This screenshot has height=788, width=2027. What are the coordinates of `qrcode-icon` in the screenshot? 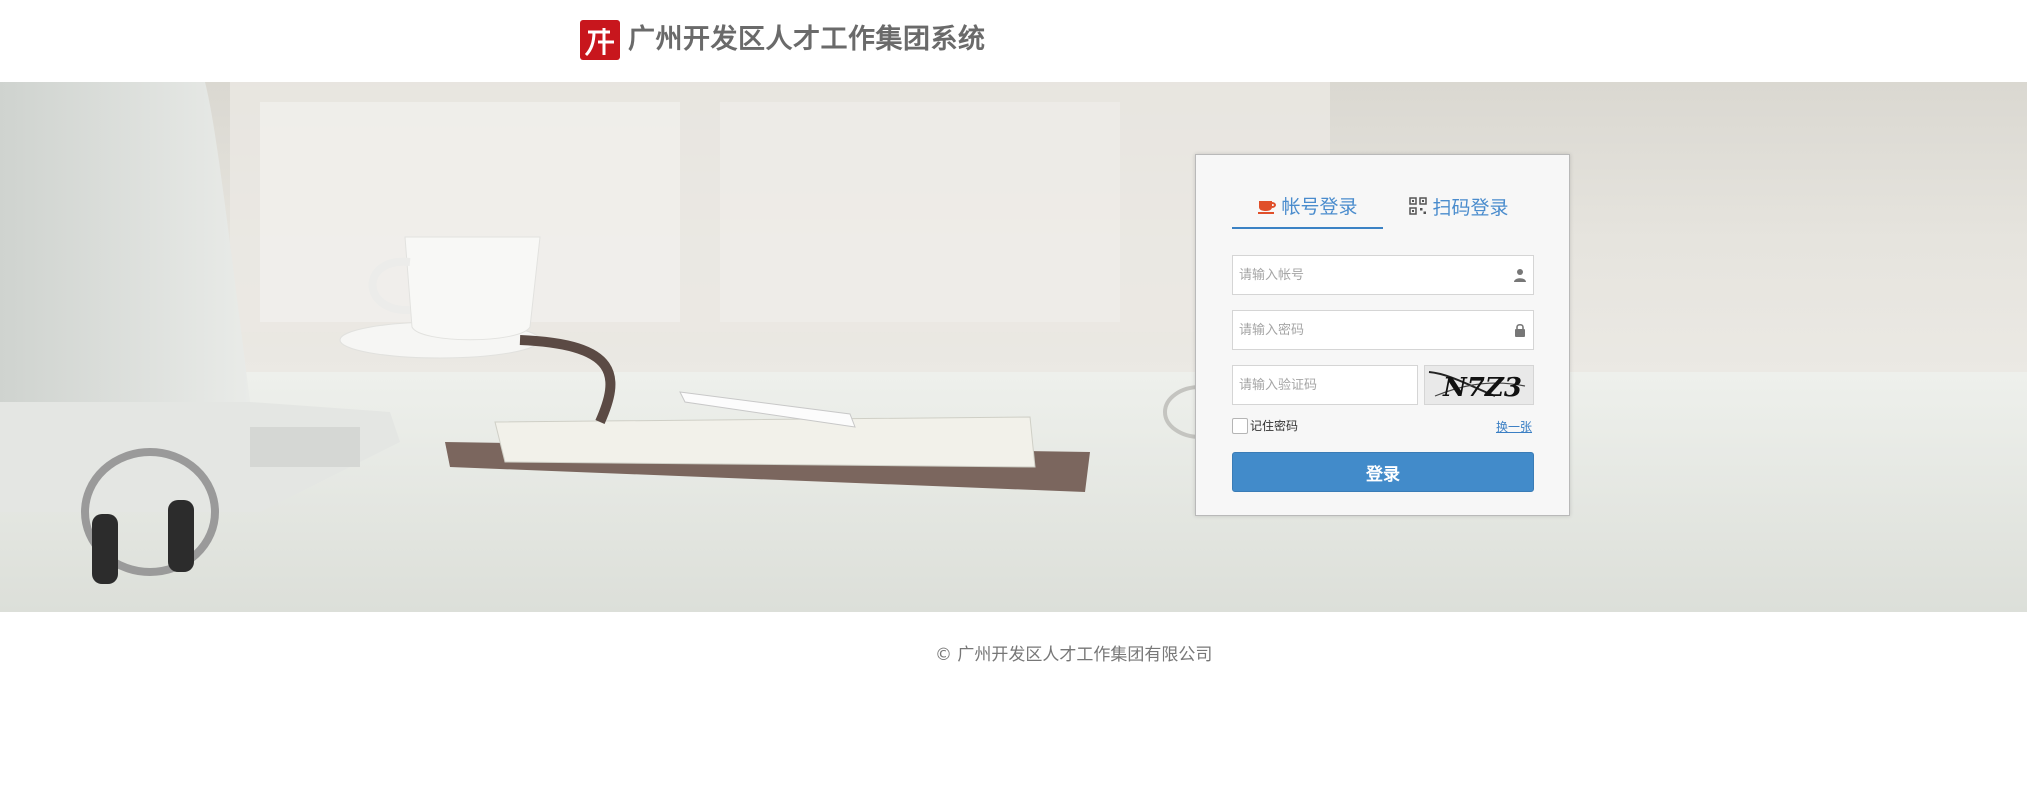 It's located at (1418, 206).